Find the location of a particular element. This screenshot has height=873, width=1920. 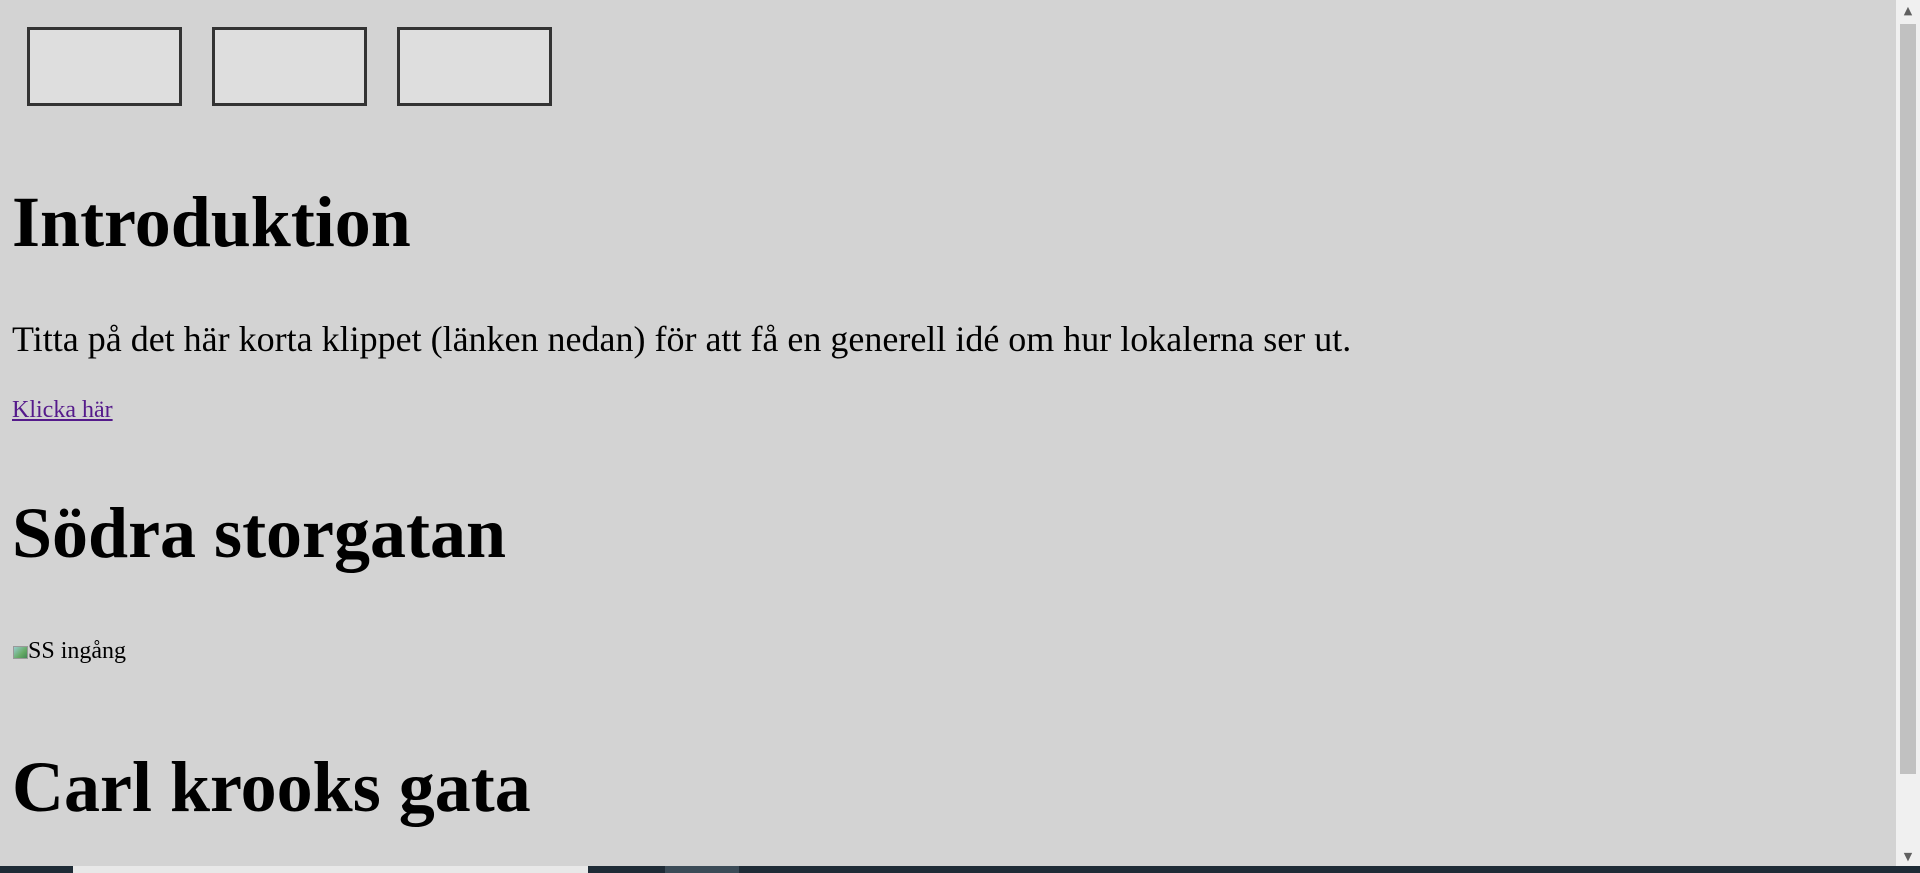

taskbar-strip is located at coordinates (960, 869).